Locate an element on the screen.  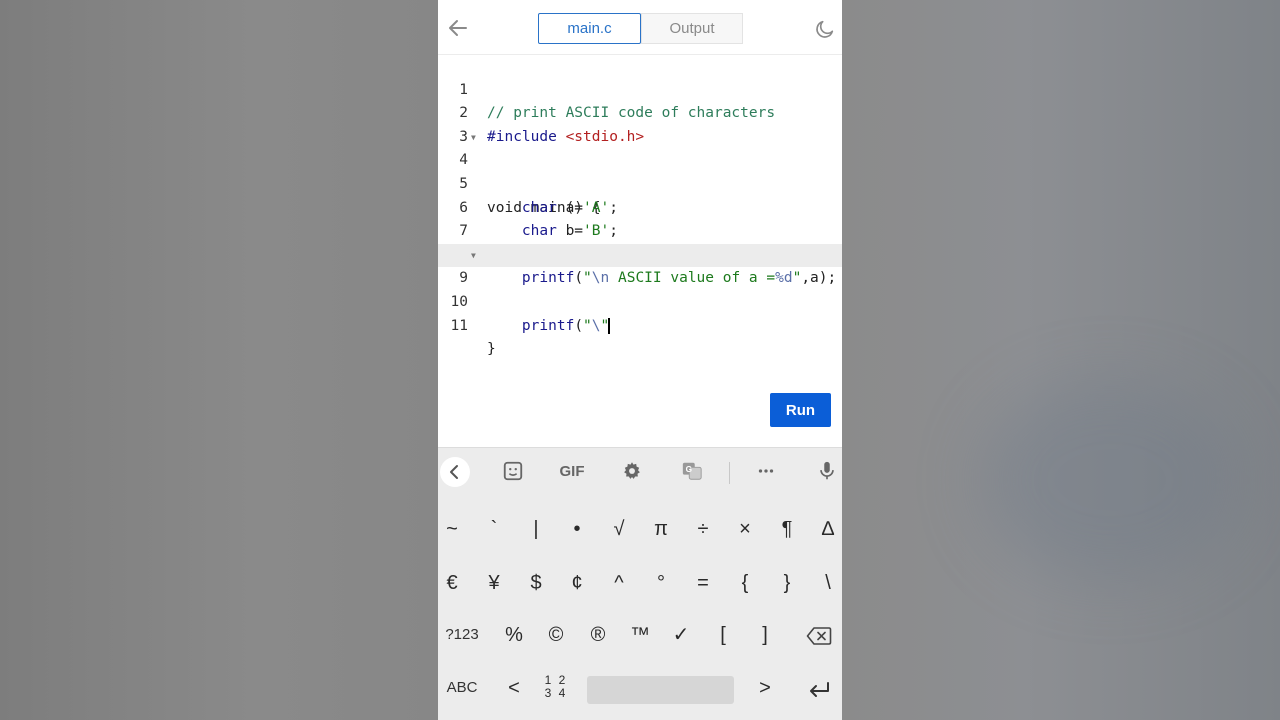
sticker-icon is located at coordinates (513, 472).